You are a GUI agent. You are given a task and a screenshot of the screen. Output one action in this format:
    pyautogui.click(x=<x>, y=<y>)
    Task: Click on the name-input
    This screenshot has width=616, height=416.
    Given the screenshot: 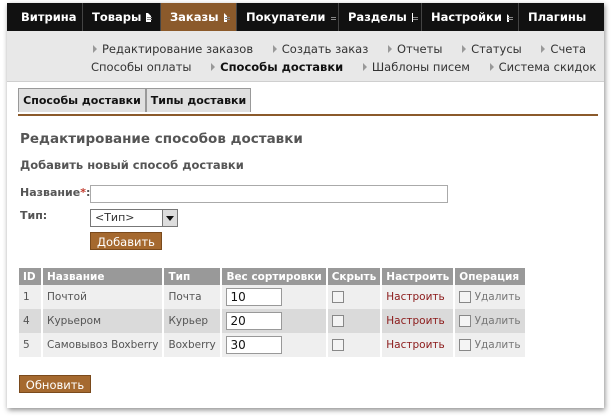 What is the action you would take?
    pyautogui.click(x=269, y=194)
    